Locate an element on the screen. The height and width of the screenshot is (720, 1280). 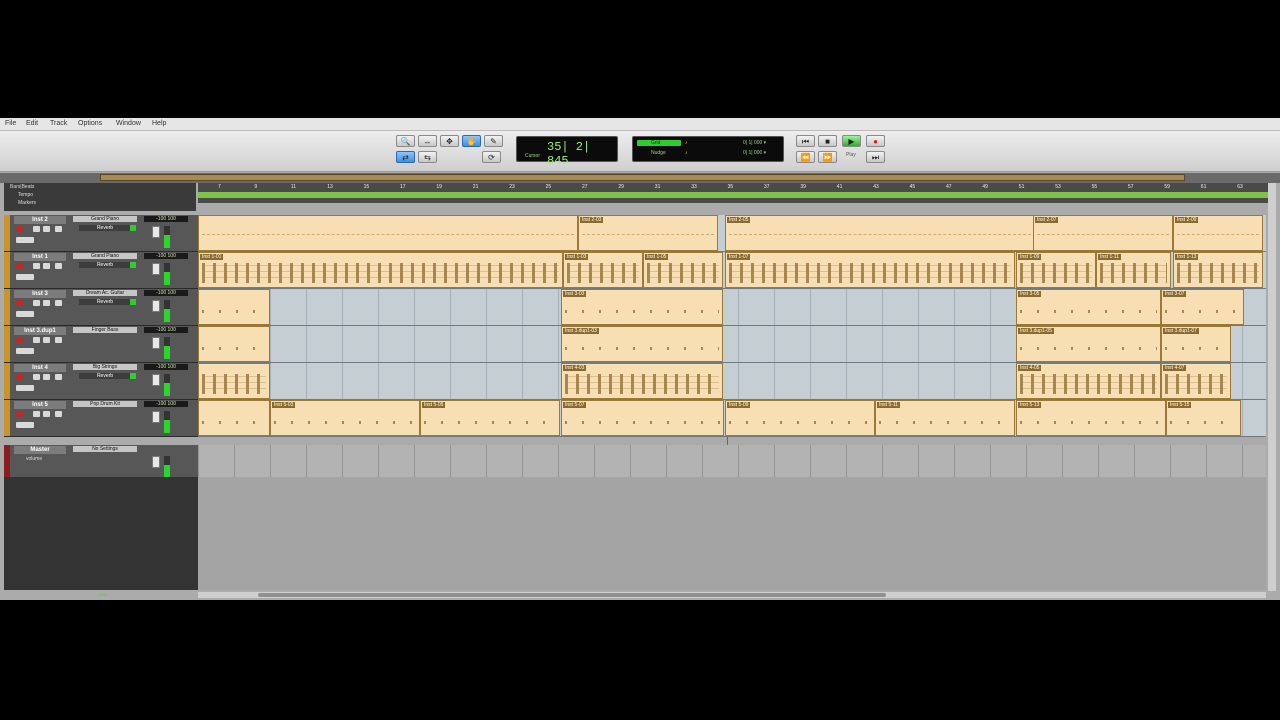
midi-clip: Inst 5-09 is located at coordinates (800, 418).